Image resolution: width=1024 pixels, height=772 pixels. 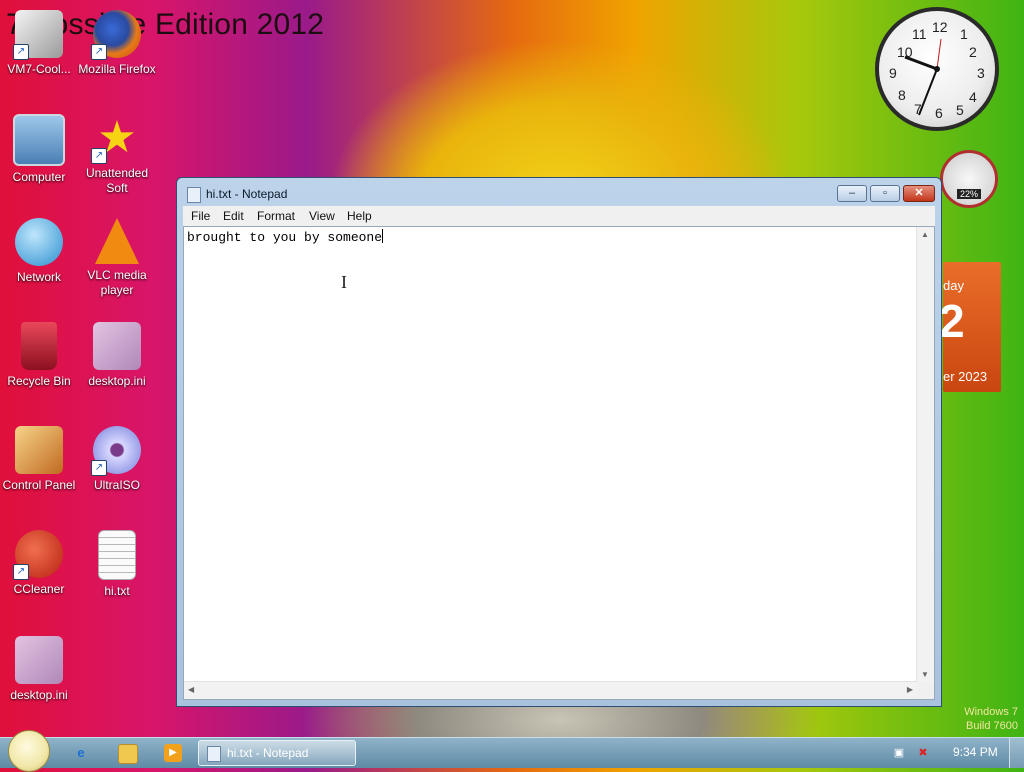 What do you see at coordinates (39, 140) in the screenshot?
I see `computer-icon` at bounding box center [39, 140].